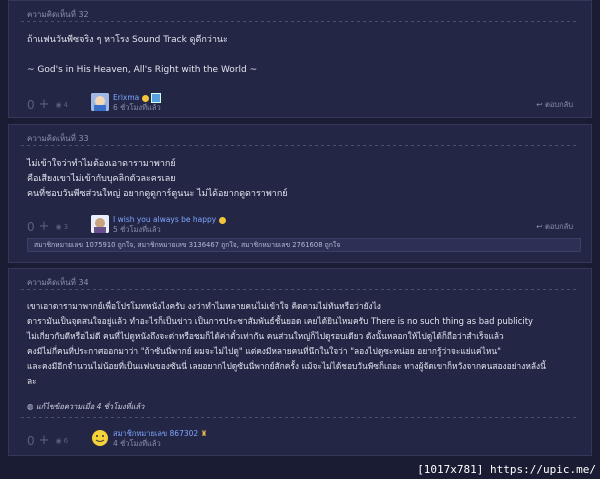 This screenshot has height=479, width=600. I want to click on user-info: สมาชิกหมายเลข 867302 ♜ 4 ชั่วโมงที่แล้ว, so click(160, 439).